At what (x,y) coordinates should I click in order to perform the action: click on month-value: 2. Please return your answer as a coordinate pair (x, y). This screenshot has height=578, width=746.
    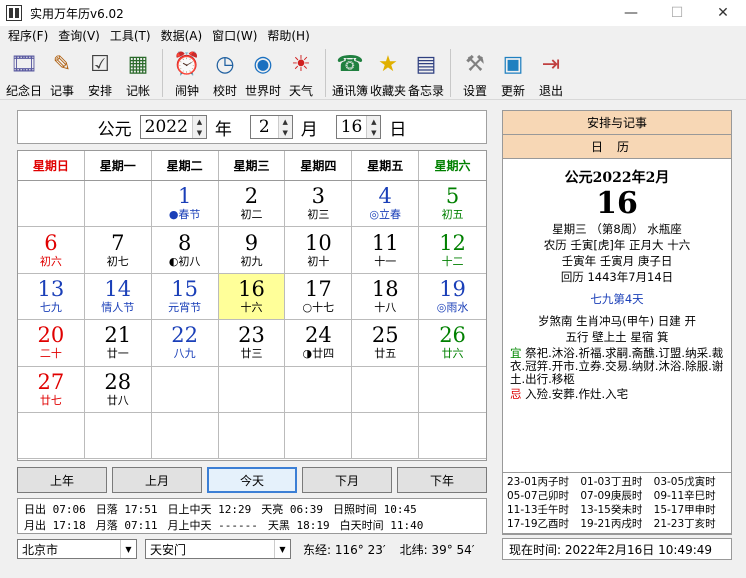
    Looking at the image, I should click on (264, 127).